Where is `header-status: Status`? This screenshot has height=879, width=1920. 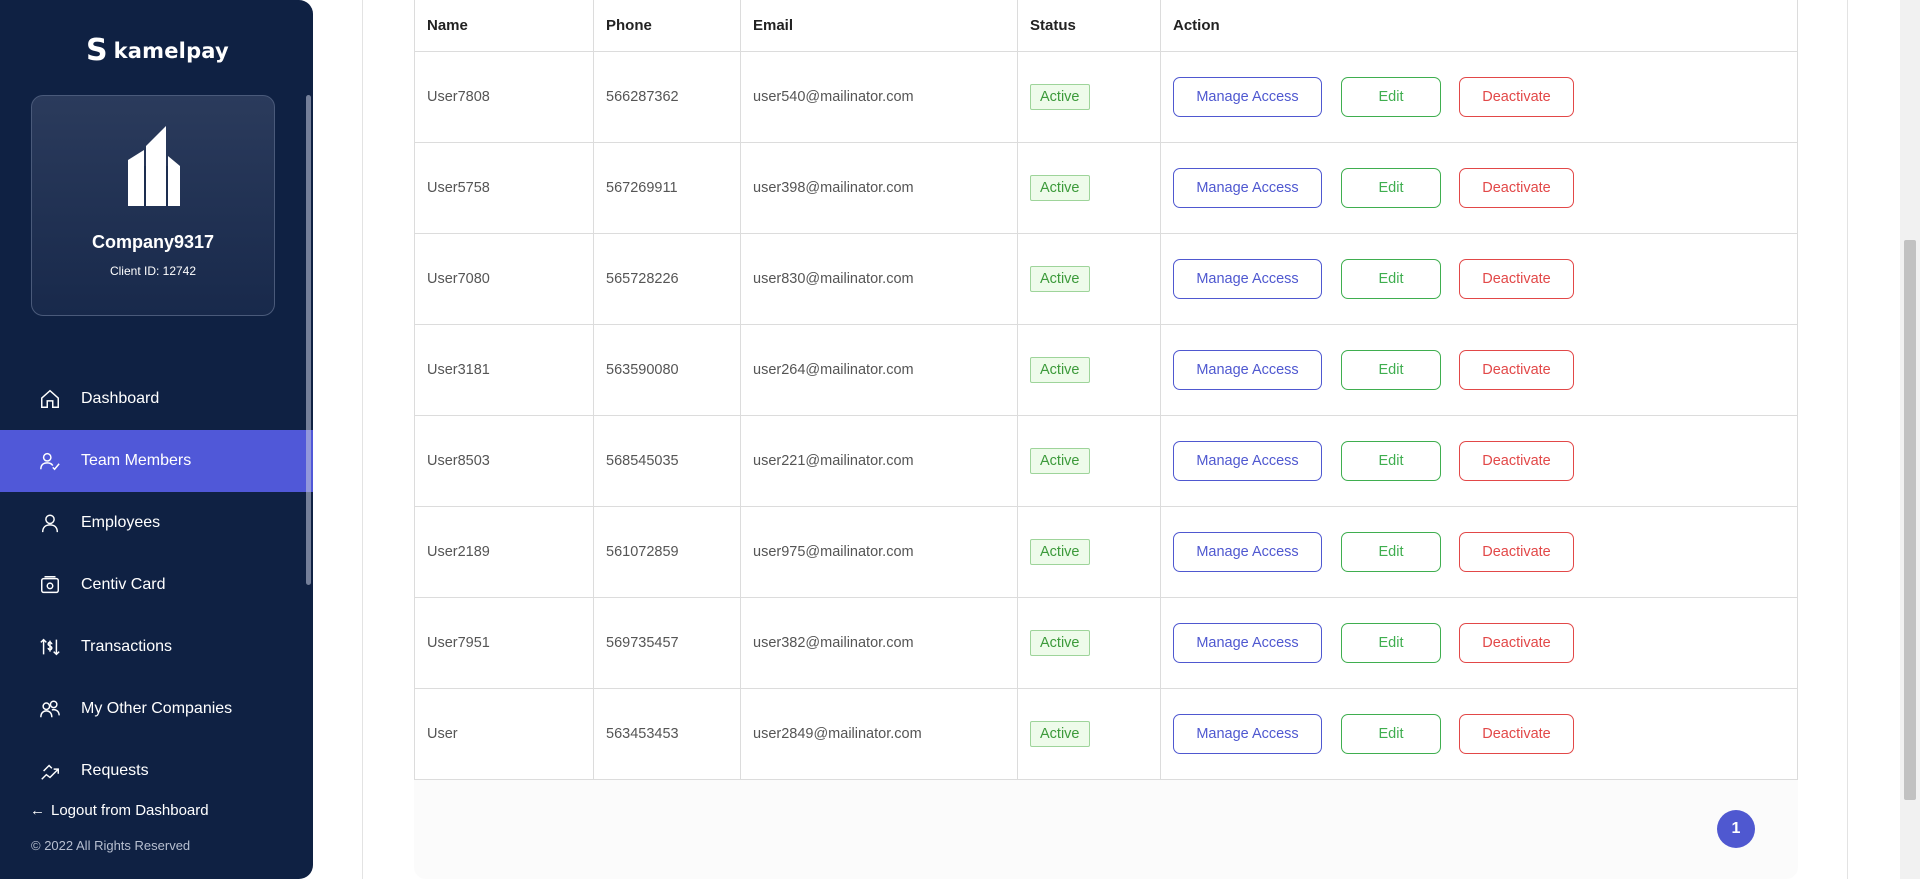 header-status: Status is located at coordinates (1089, 26).